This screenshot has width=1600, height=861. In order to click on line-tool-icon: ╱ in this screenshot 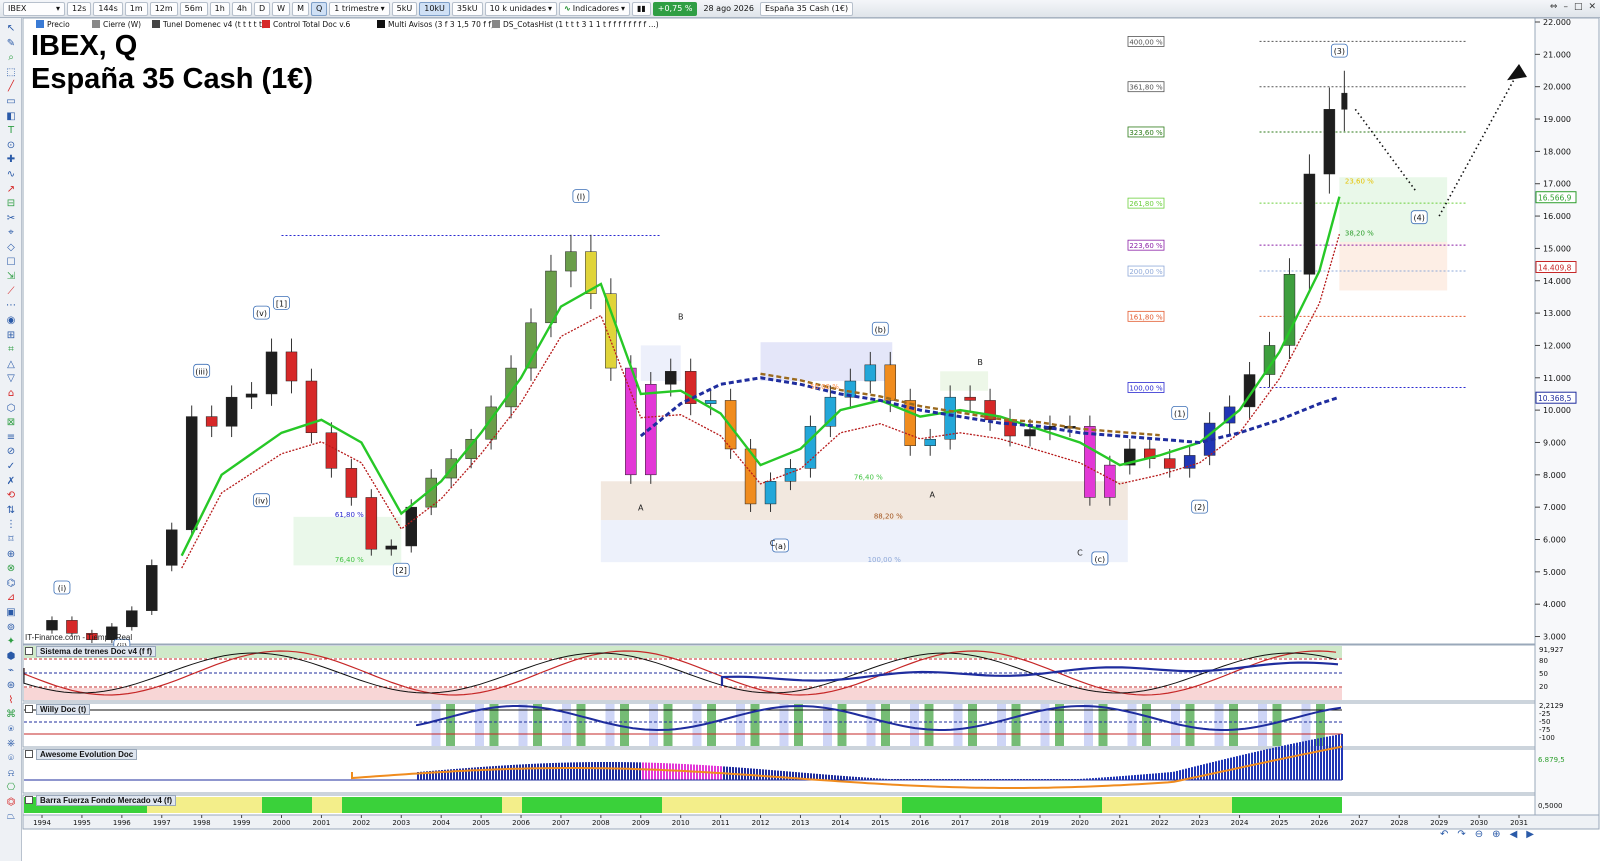, I will do `click(11, 86)`.